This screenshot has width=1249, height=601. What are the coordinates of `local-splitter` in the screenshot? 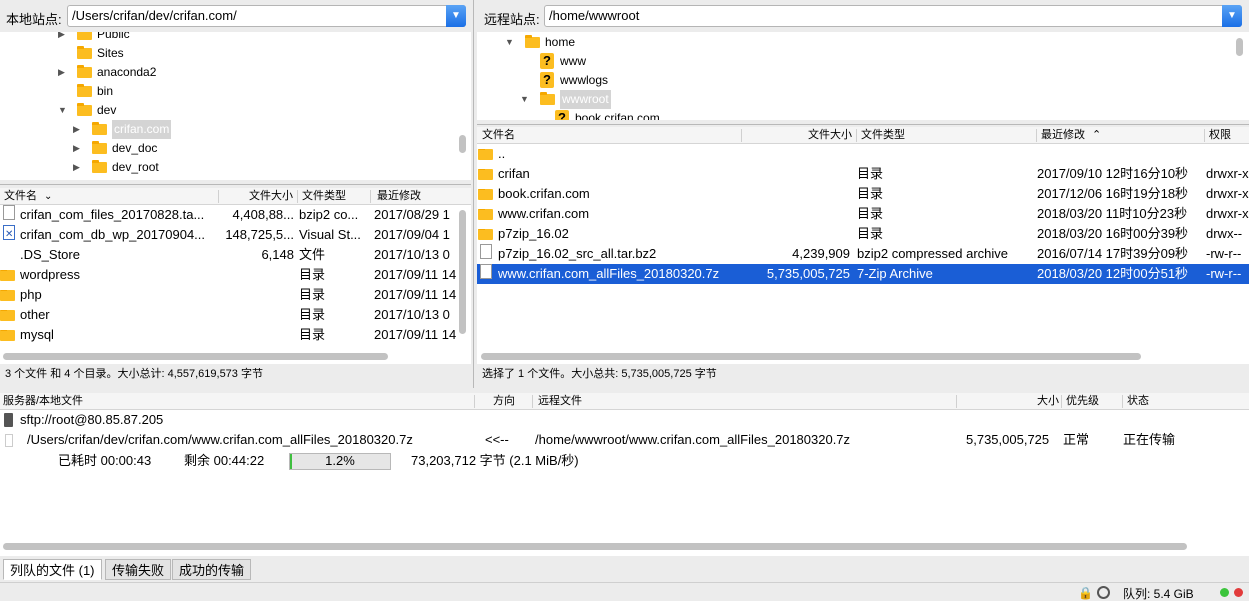 It's located at (235, 184).